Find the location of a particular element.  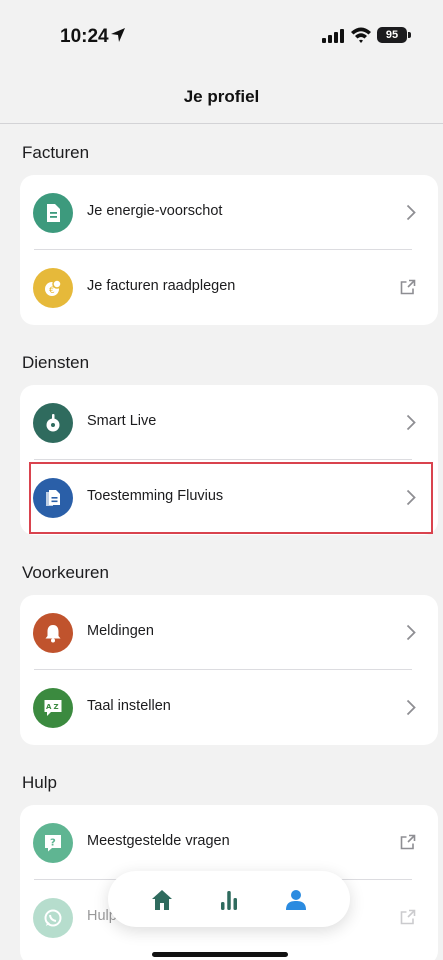

smart-meter-icon is located at coordinates (53, 423).